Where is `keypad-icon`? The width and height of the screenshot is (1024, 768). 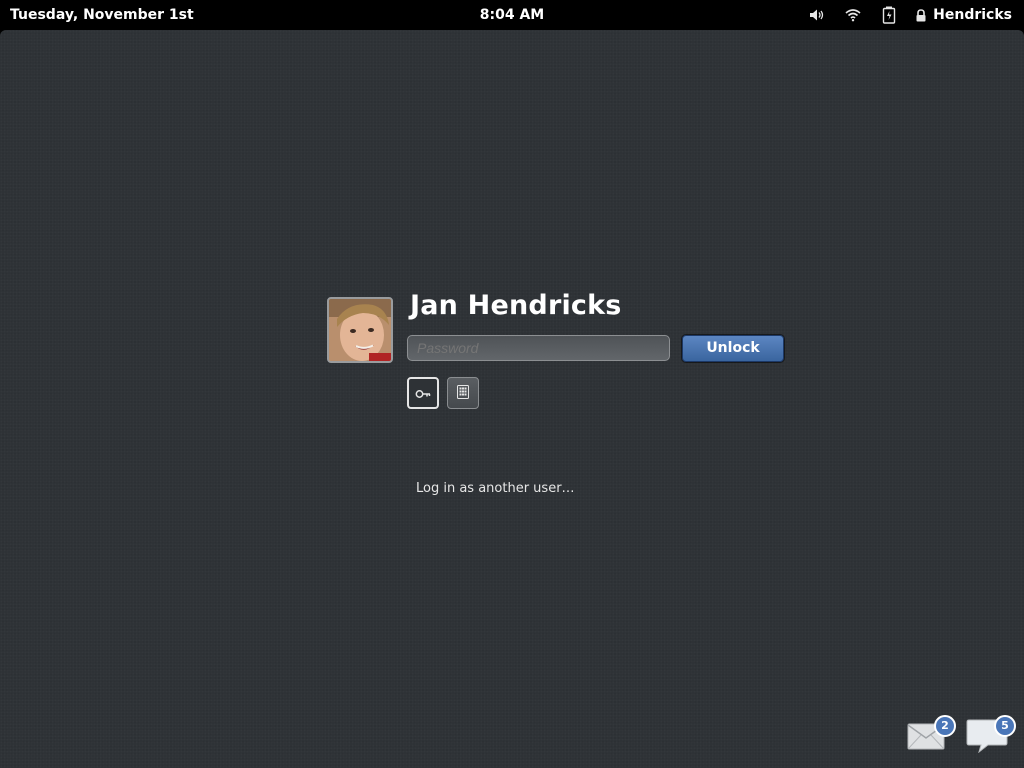
keypad-icon is located at coordinates (463, 393).